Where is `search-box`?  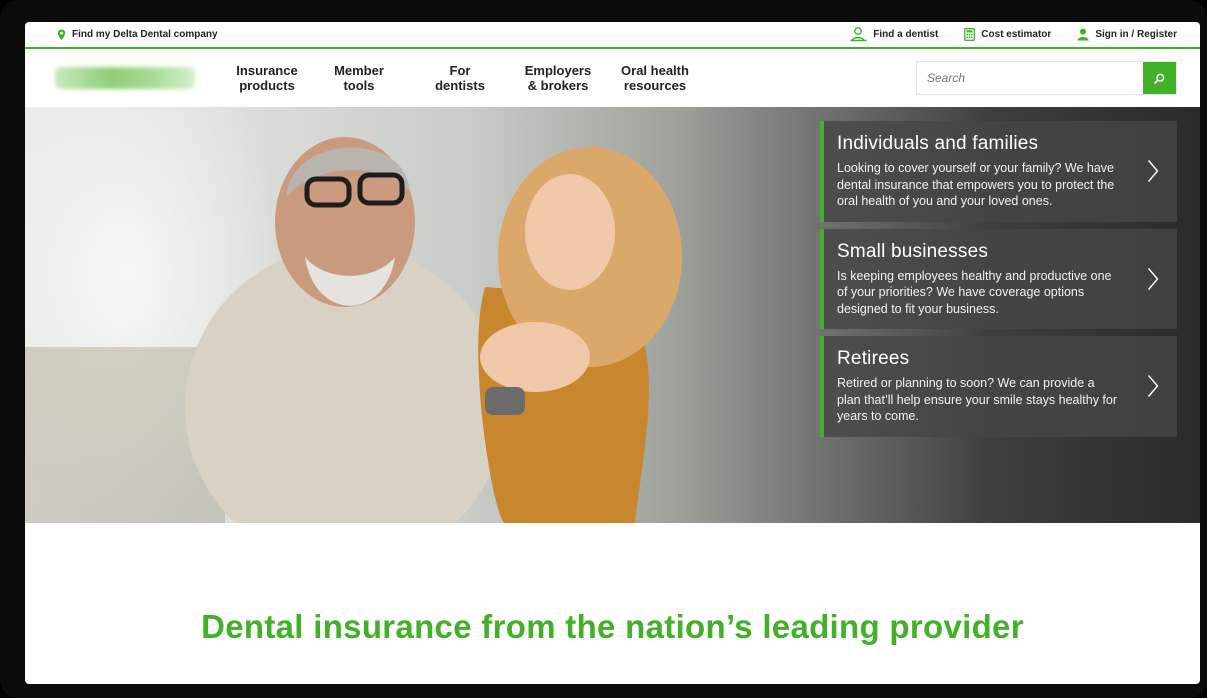
search-box is located at coordinates (1046, 78).